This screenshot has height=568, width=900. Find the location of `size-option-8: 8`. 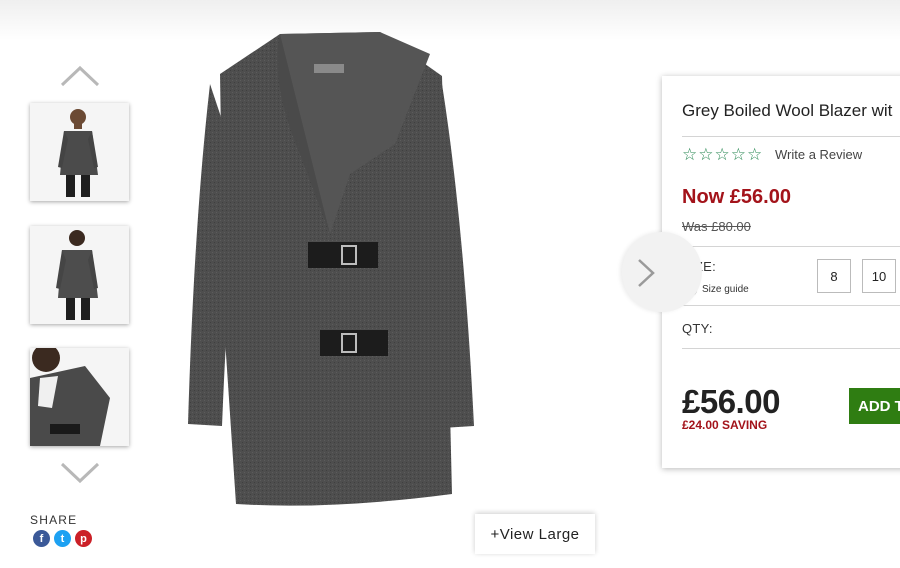

size-option-8: 8 is located at coordinates (834, 276).